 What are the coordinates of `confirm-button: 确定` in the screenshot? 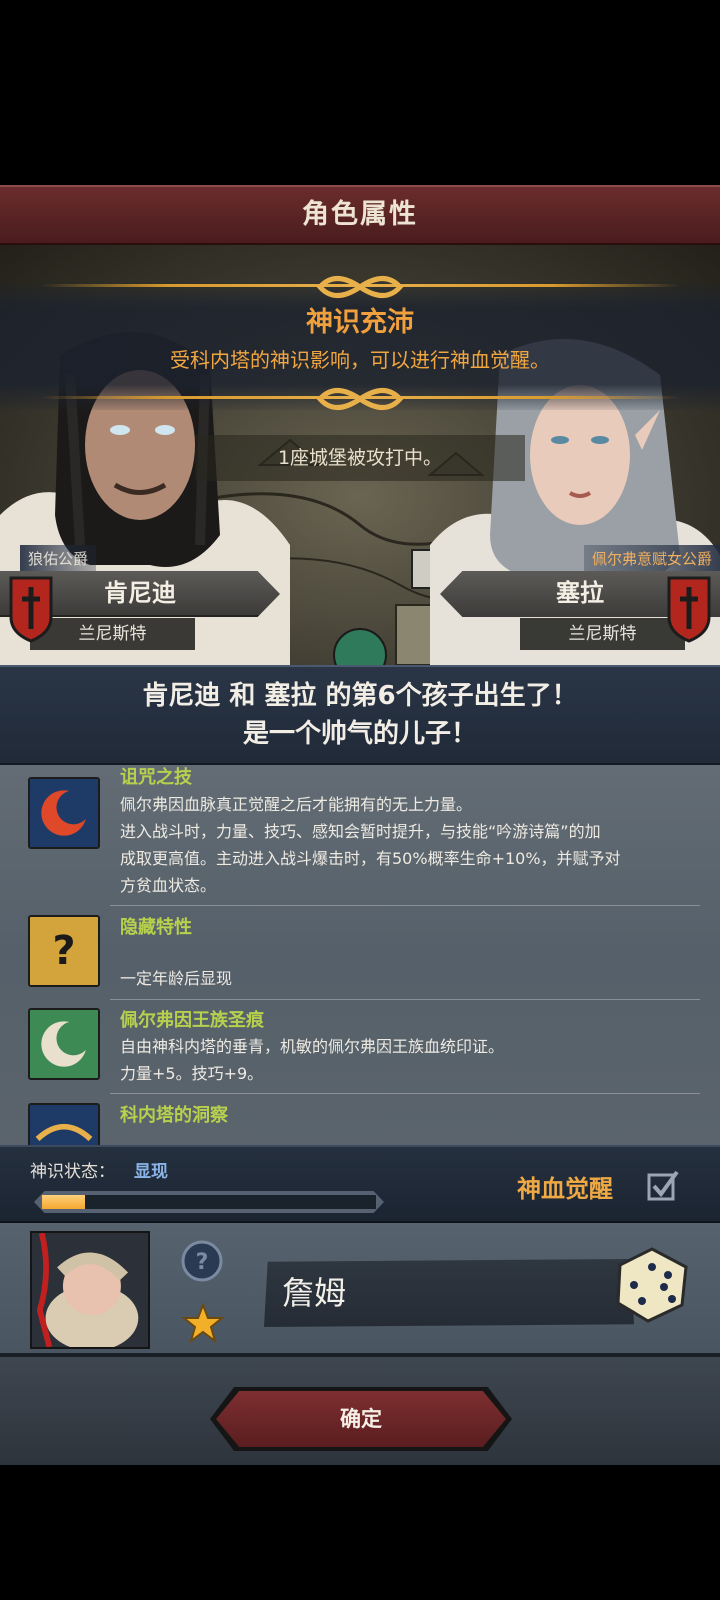 It's located at (361, 1419).